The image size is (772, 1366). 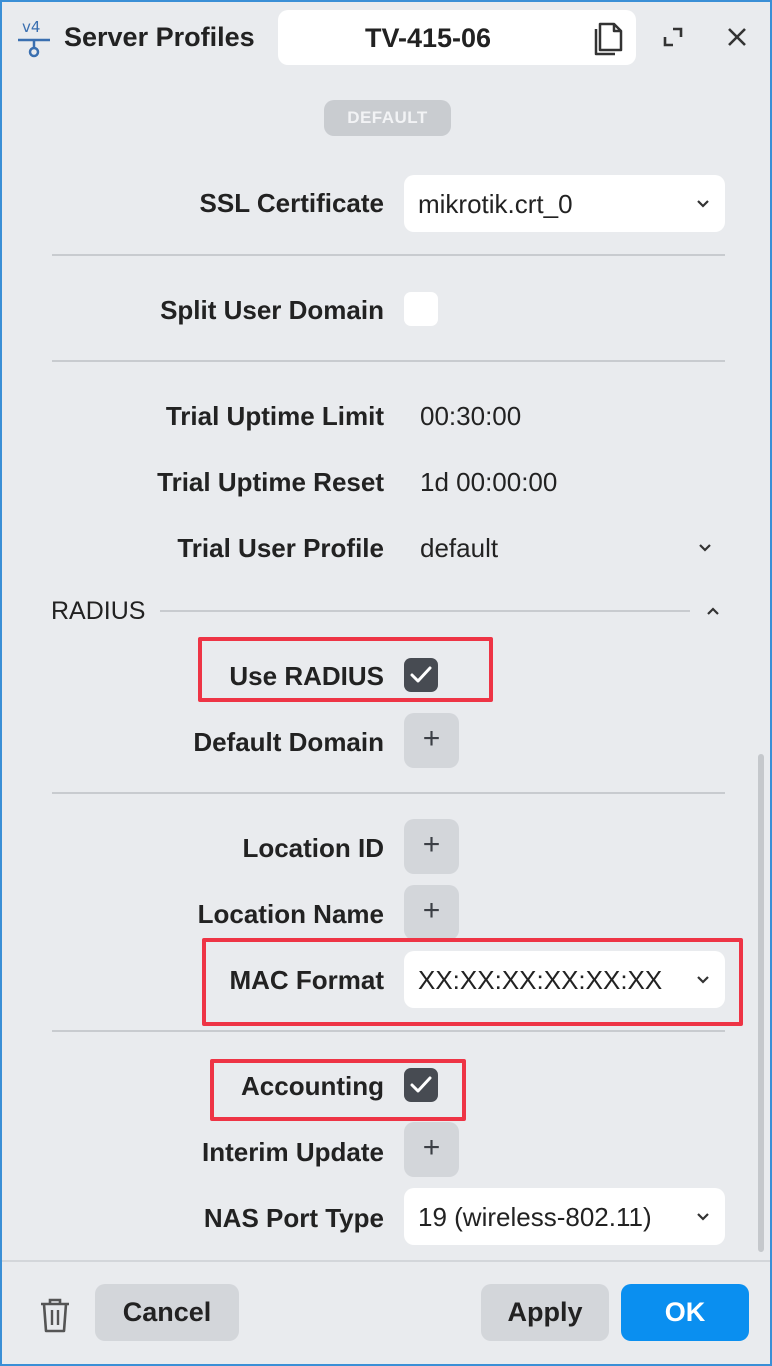 What do you see at coordinates (428, 38) in the screenshot?
I see `profile-name-text: TV-415-06` at bounding box center [428, 38].